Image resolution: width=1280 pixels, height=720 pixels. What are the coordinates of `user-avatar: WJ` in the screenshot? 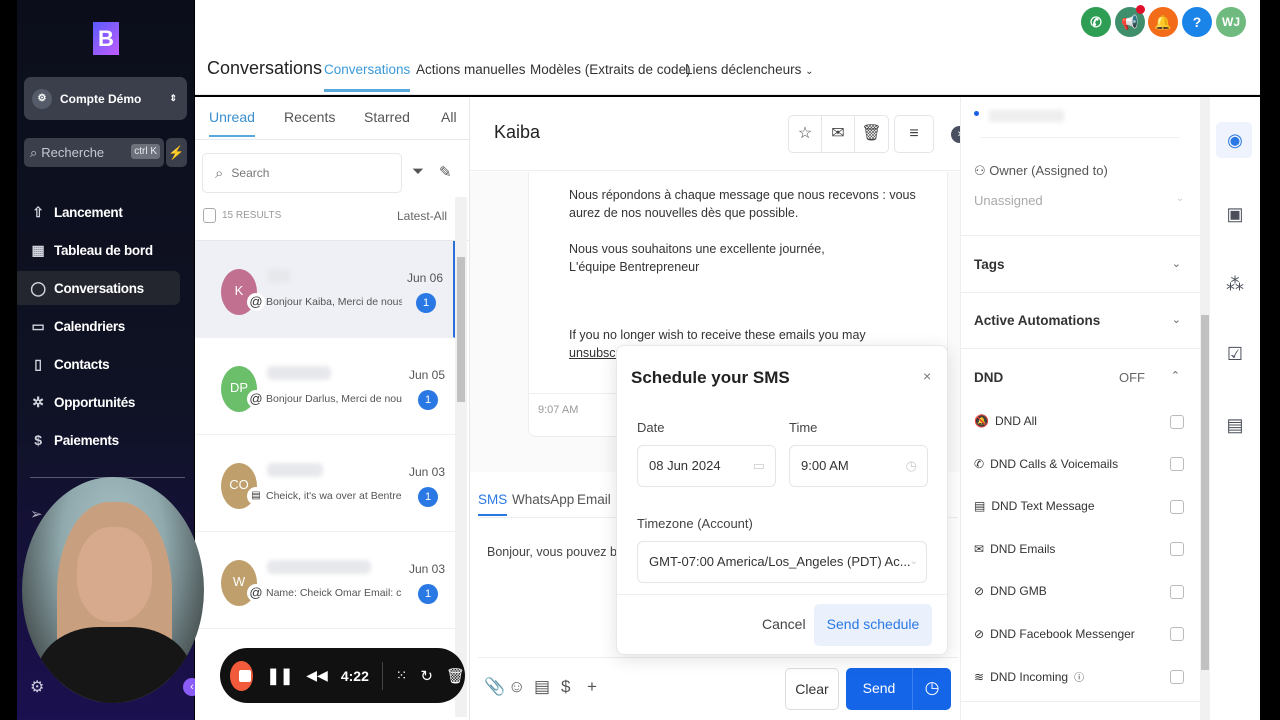 It's located at (1231, 22).